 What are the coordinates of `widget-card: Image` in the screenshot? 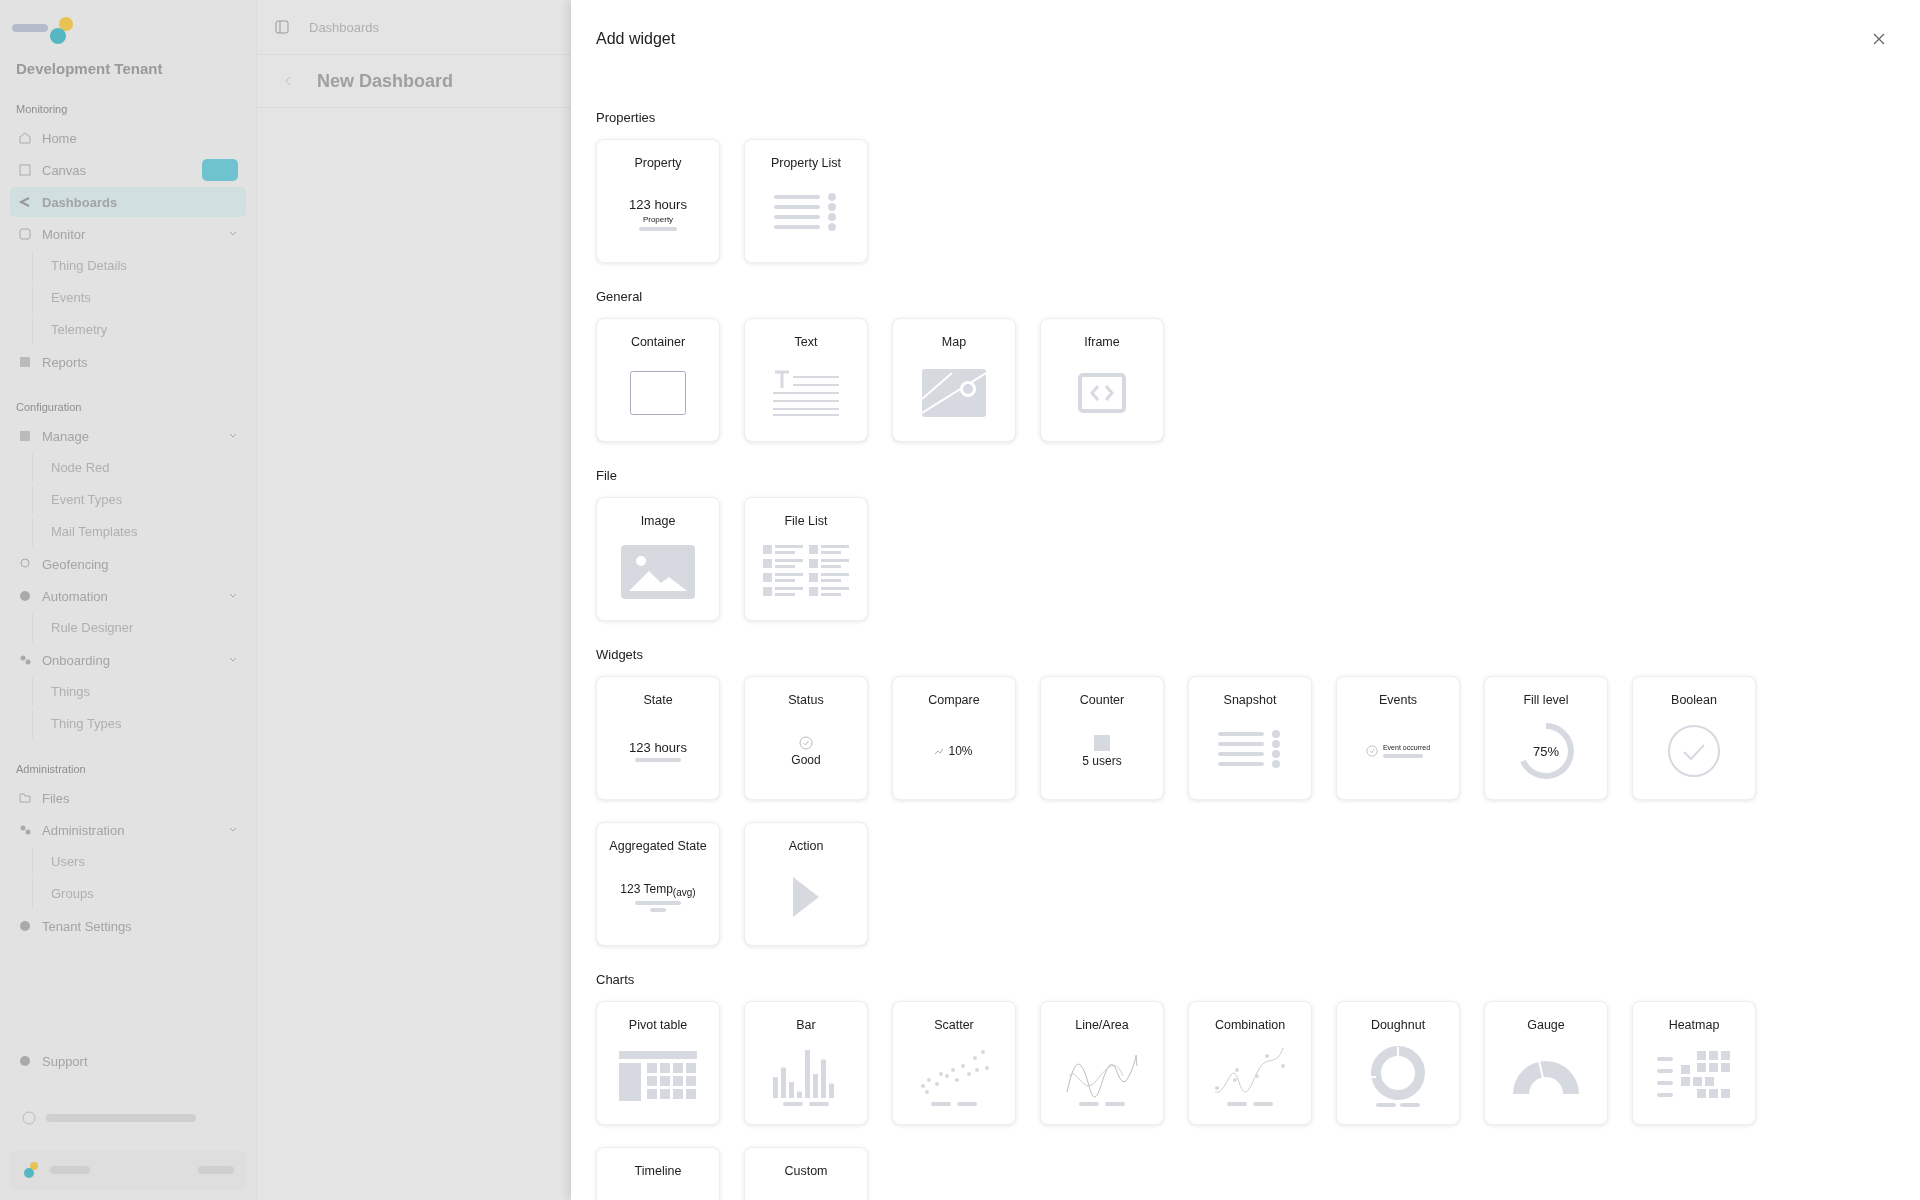 It's located at (658, 559).